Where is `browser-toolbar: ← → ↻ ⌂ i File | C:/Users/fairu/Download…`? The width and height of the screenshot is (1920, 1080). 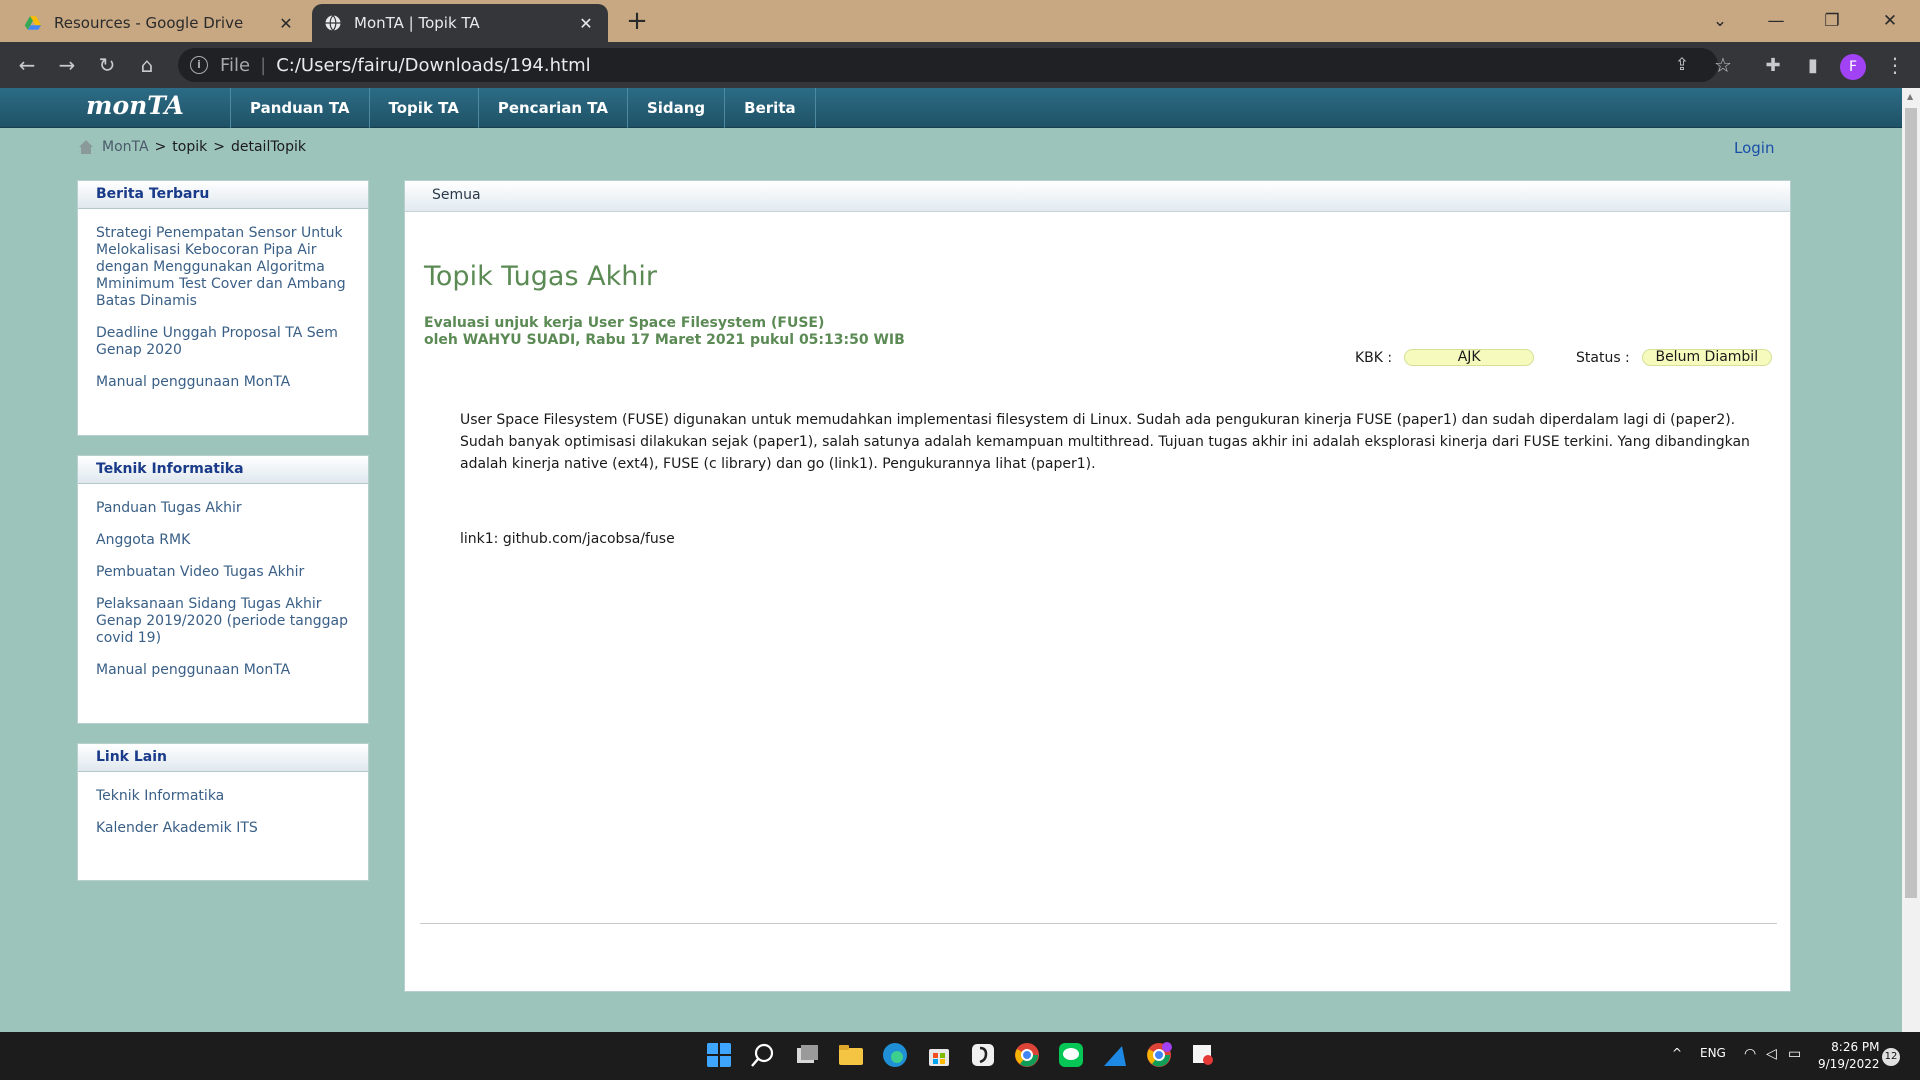 browser-toolbar: ← → ↻ ⌂ i File | C:/Users/fairu/Download… is located at coordinates (960, 65).